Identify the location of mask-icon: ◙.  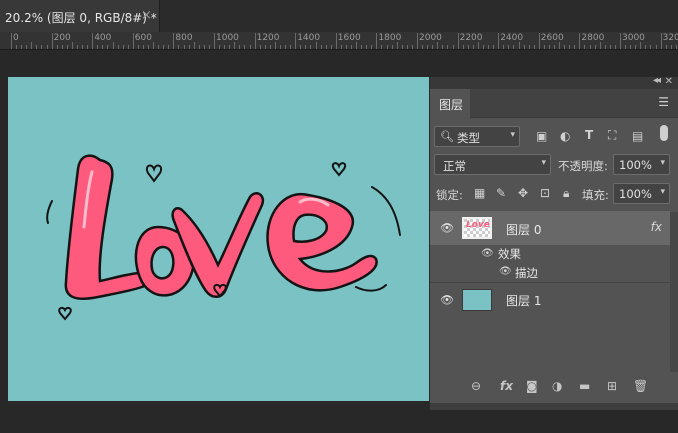
(532, 386).